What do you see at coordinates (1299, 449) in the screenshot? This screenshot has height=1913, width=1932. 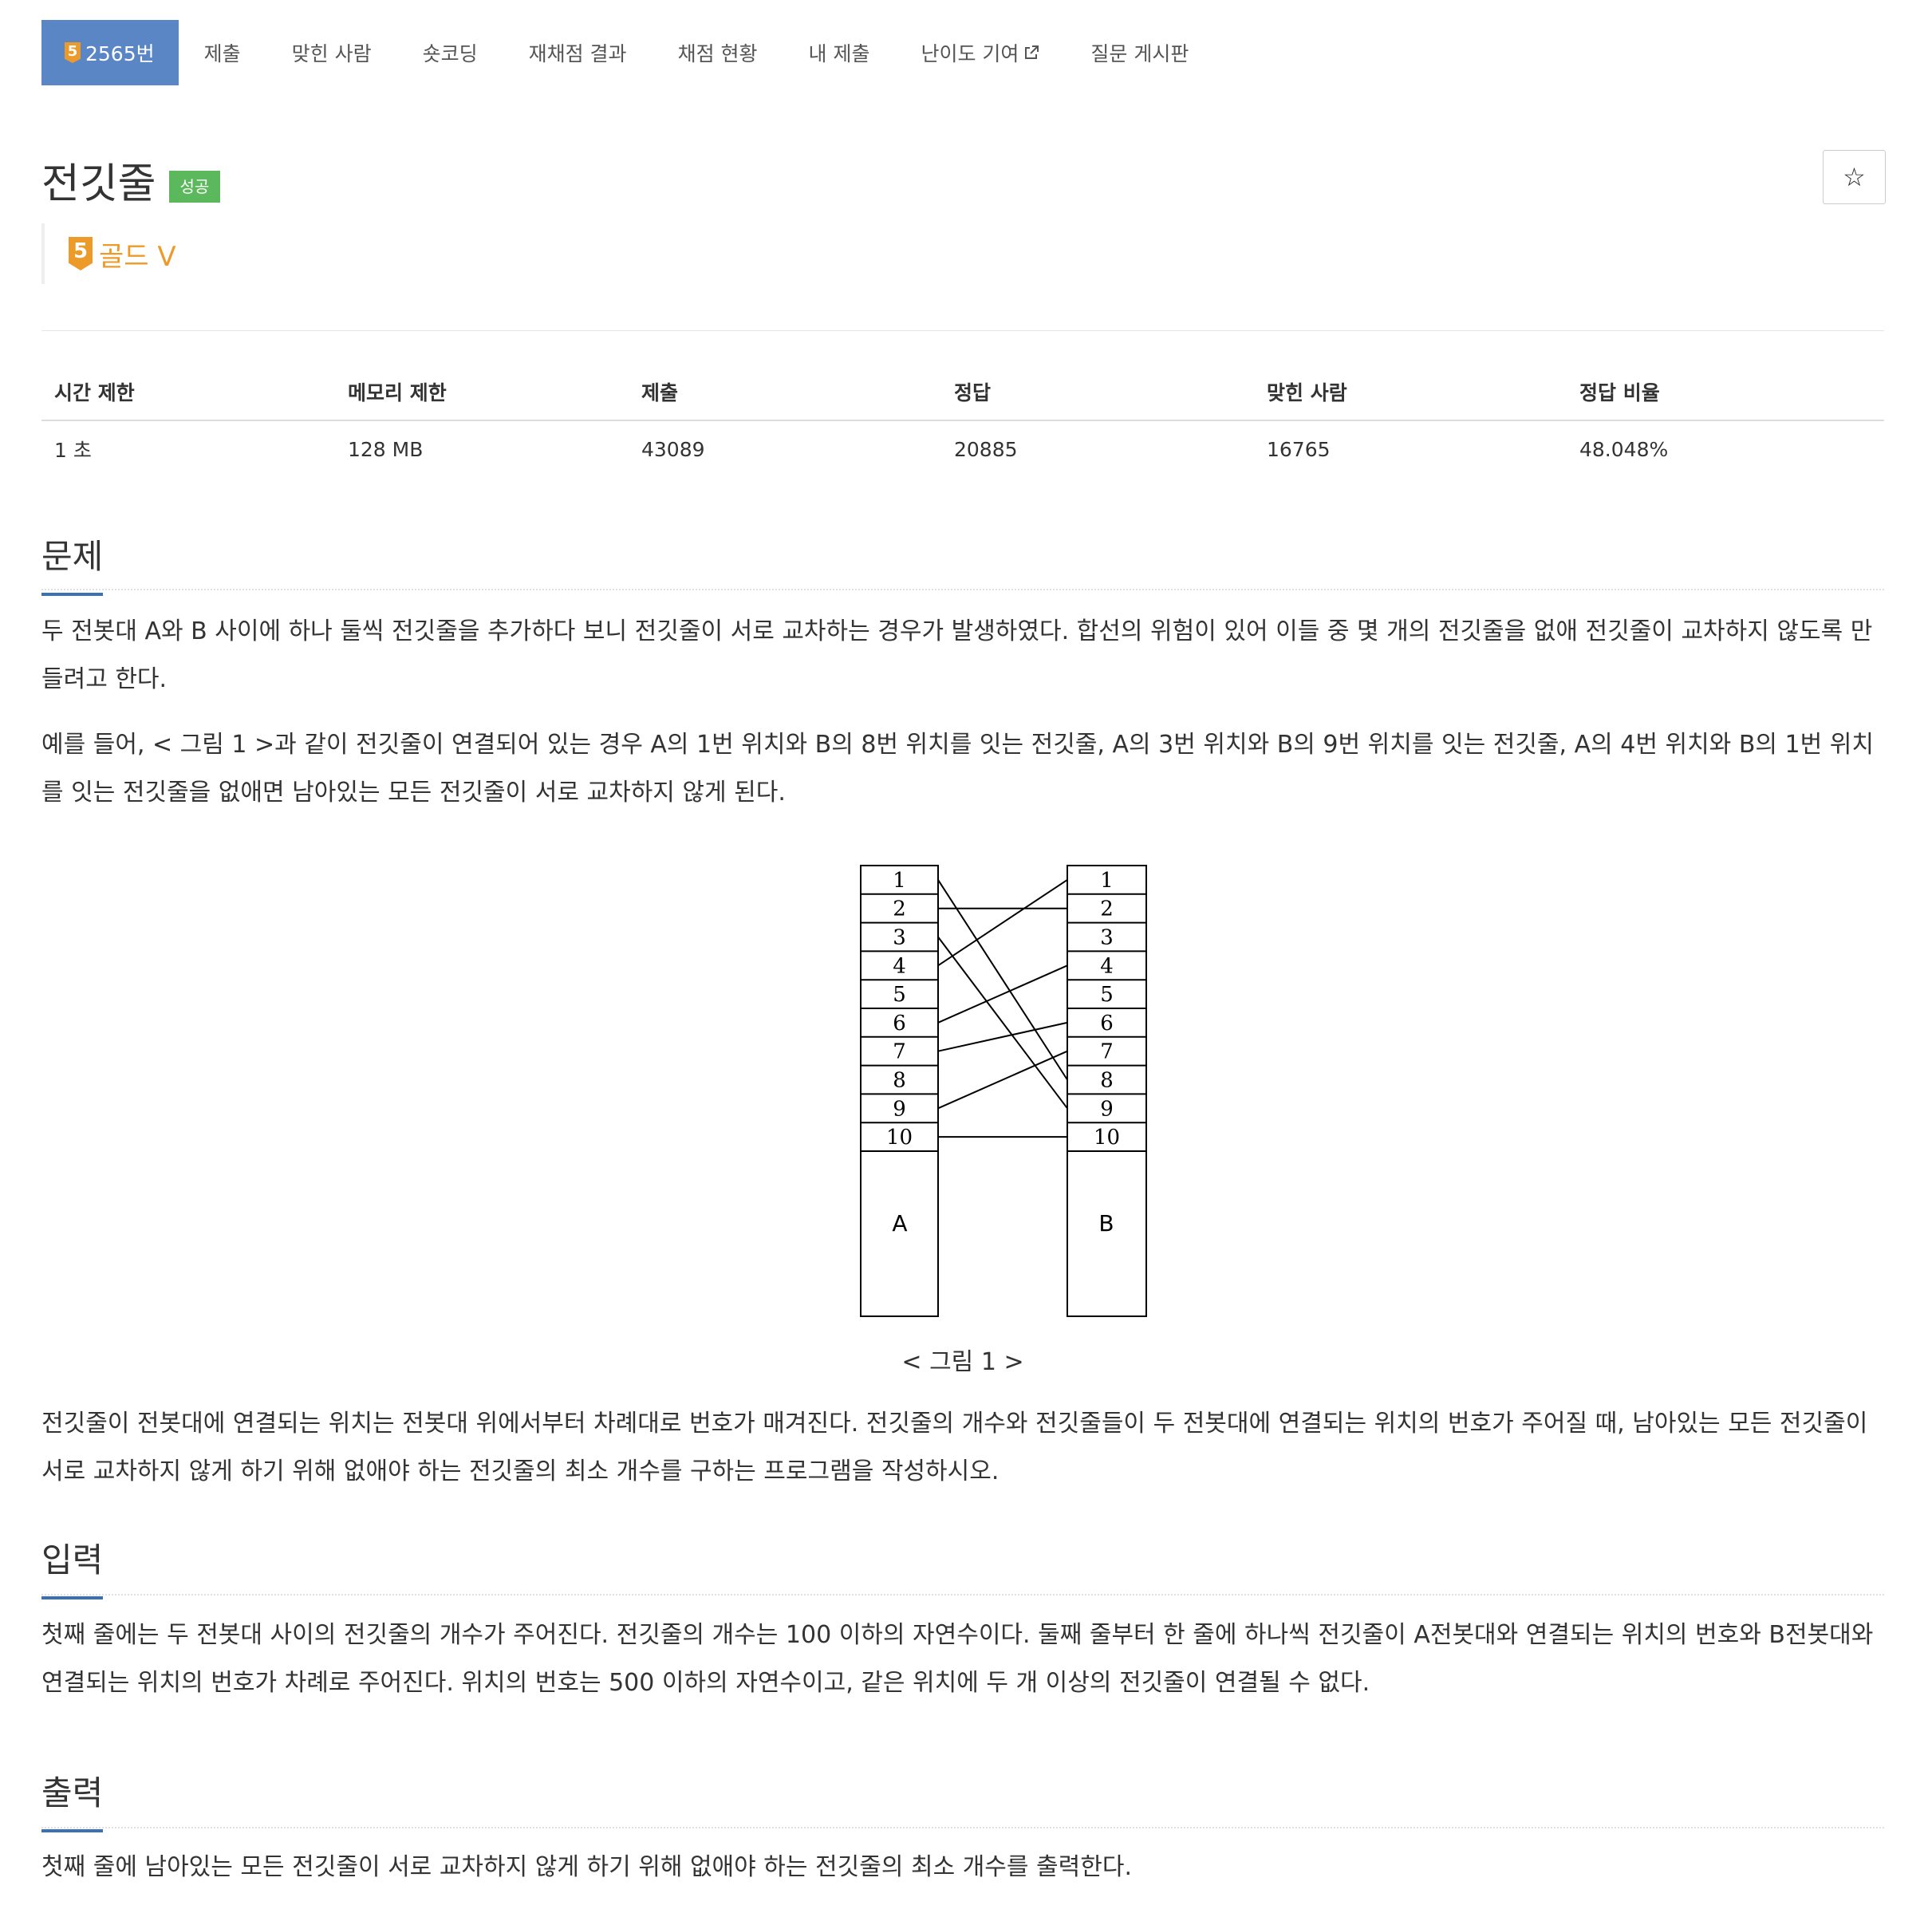 I see `cell-solvers: 16765` at bounding box center [1299, 449].